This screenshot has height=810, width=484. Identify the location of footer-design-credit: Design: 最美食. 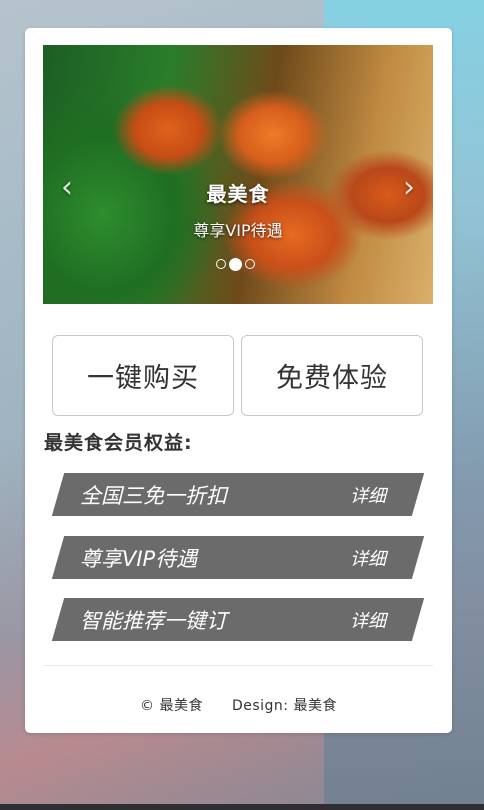
(284, 706).